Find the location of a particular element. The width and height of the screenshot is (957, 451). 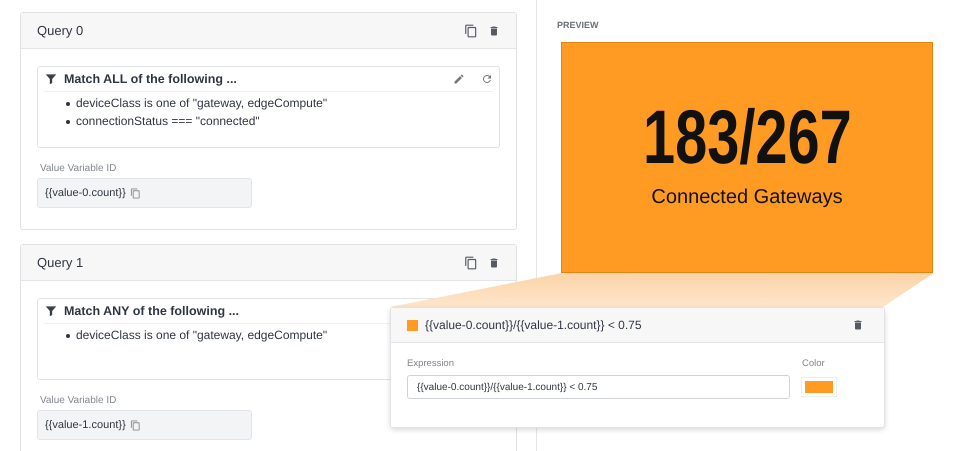

color-picker is located at coordinates (819, 387).